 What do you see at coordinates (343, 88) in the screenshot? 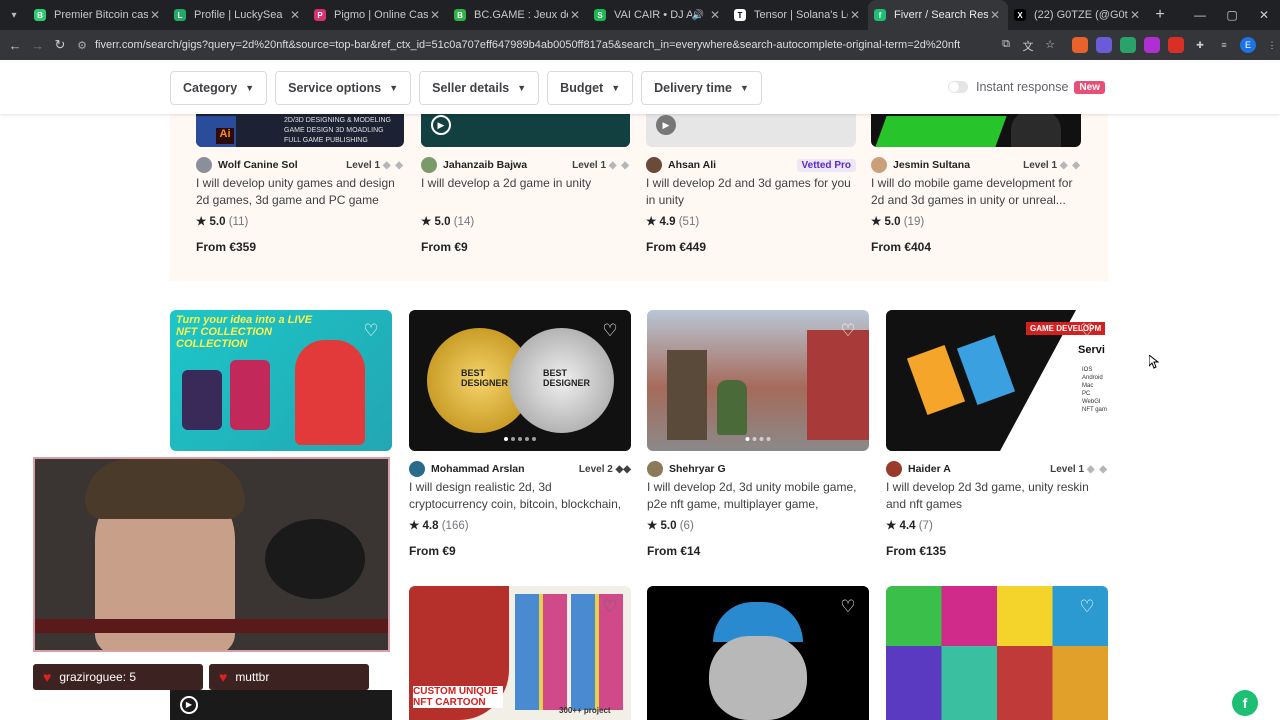
I see `filter-service-options: Service options ▼` at bounding box center [343, 88].